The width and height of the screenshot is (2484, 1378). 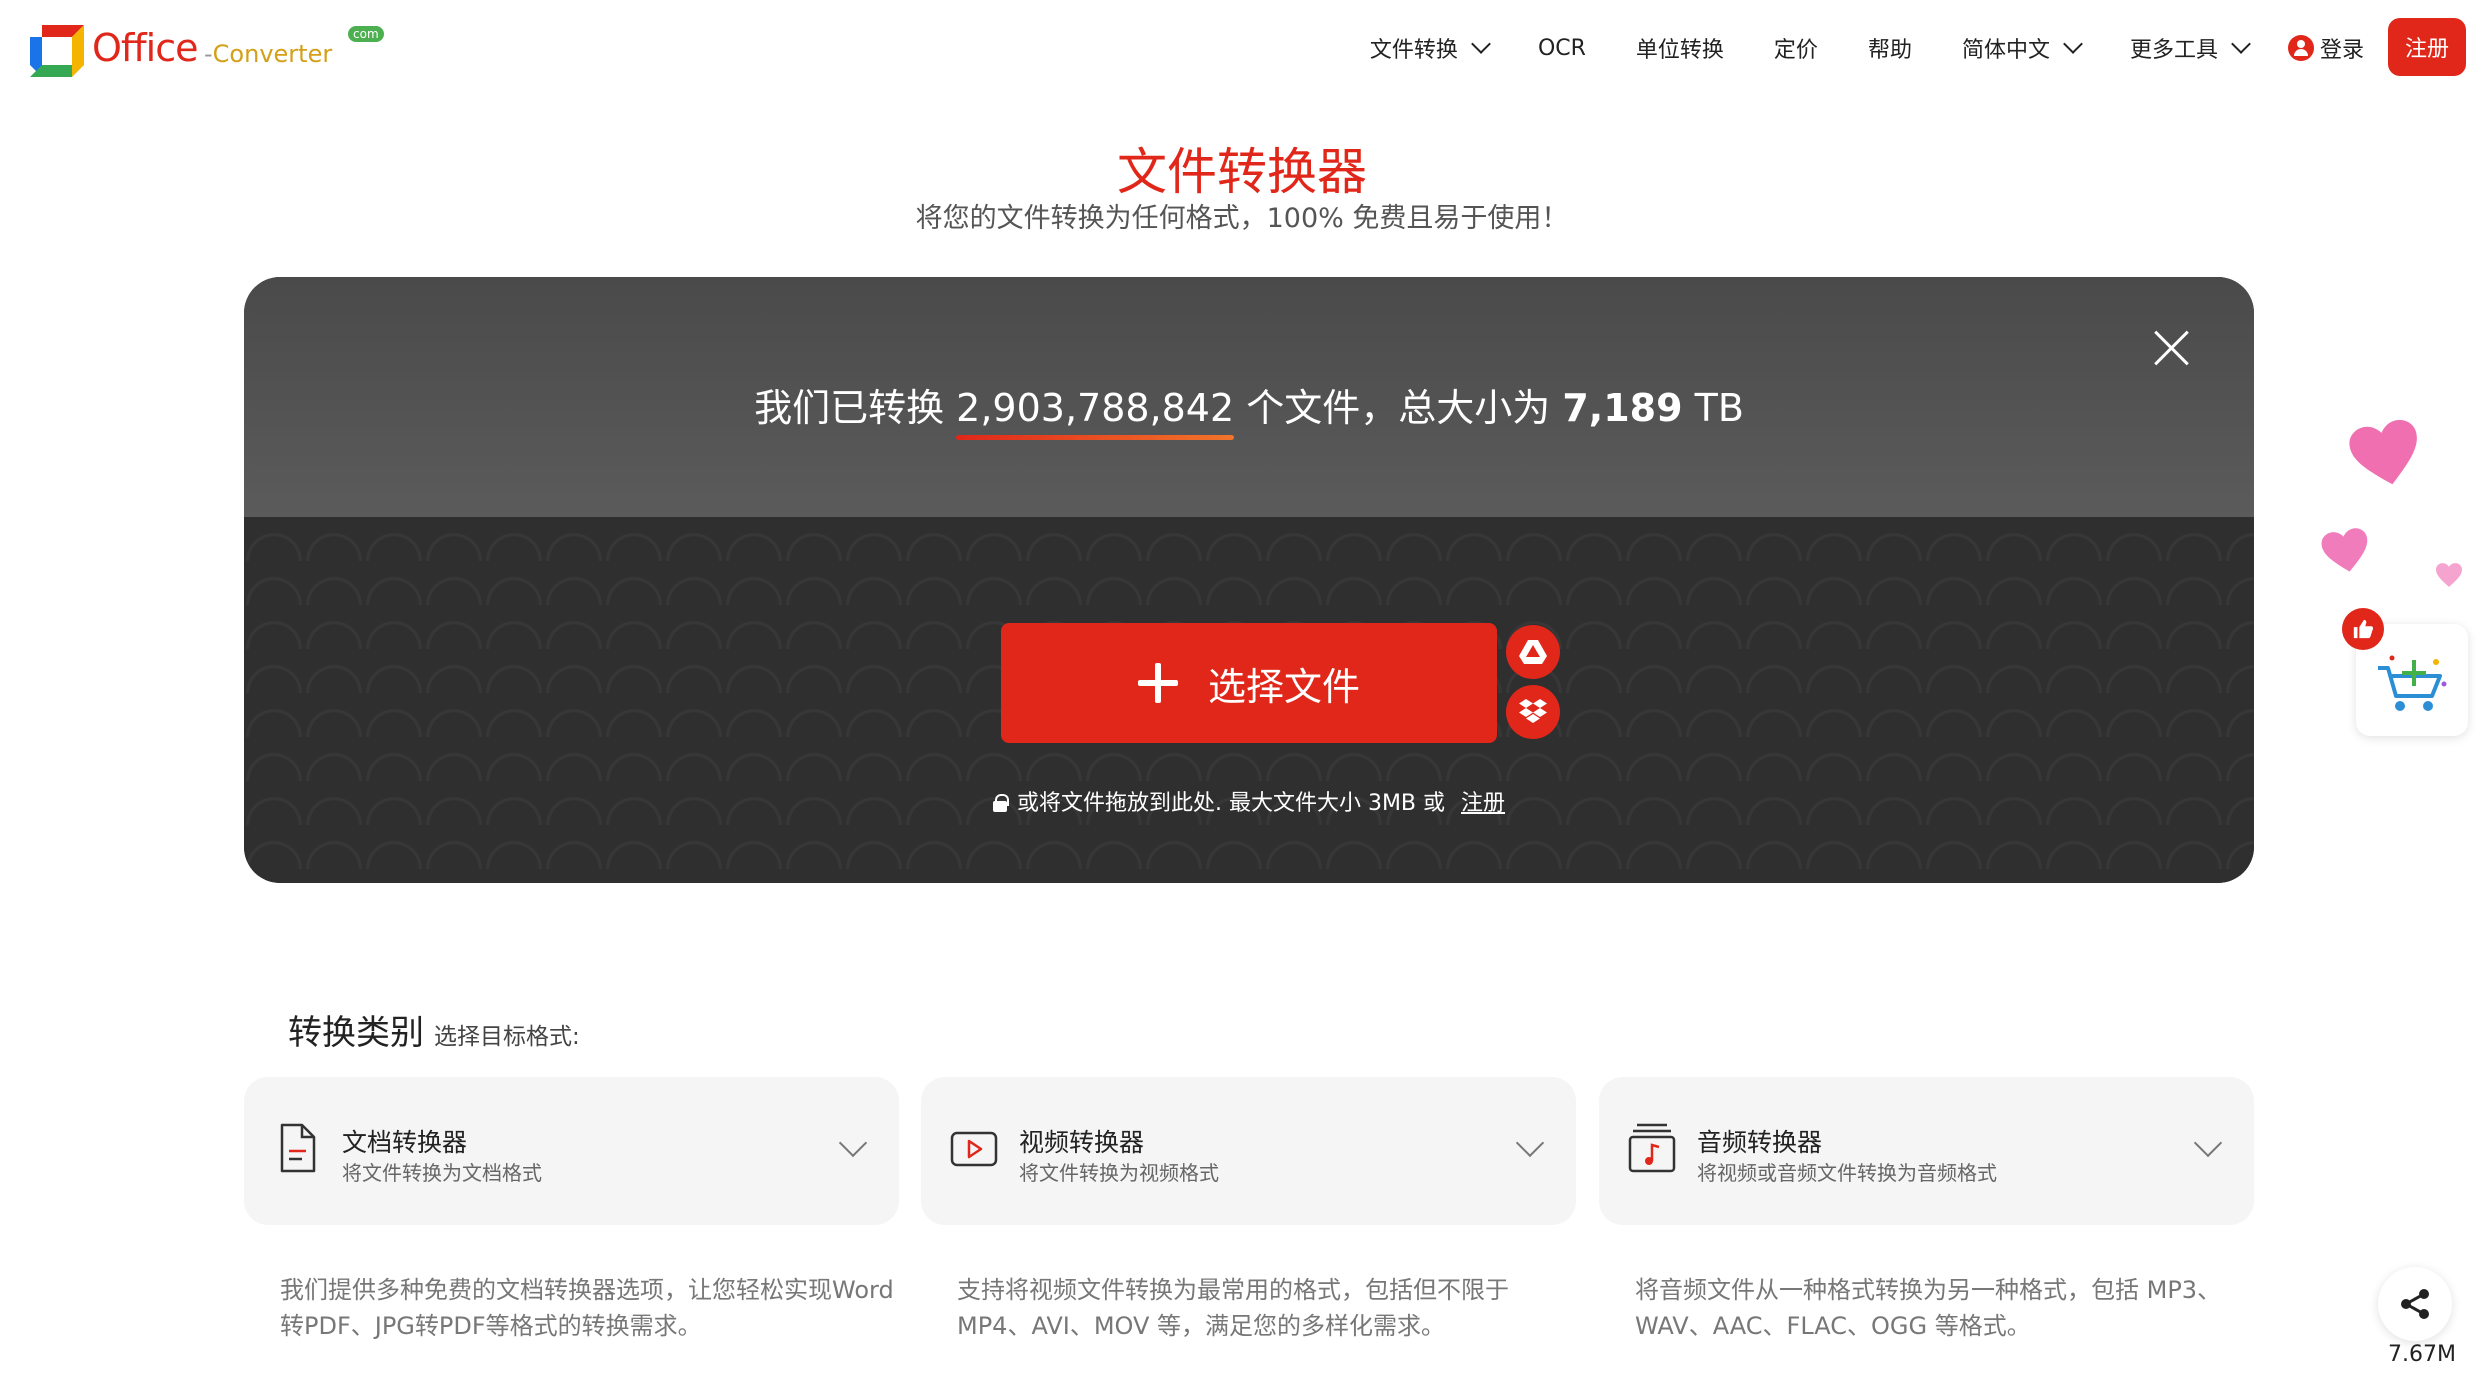 I want to click on google-drive-icon, so click(x=1533, y=652).